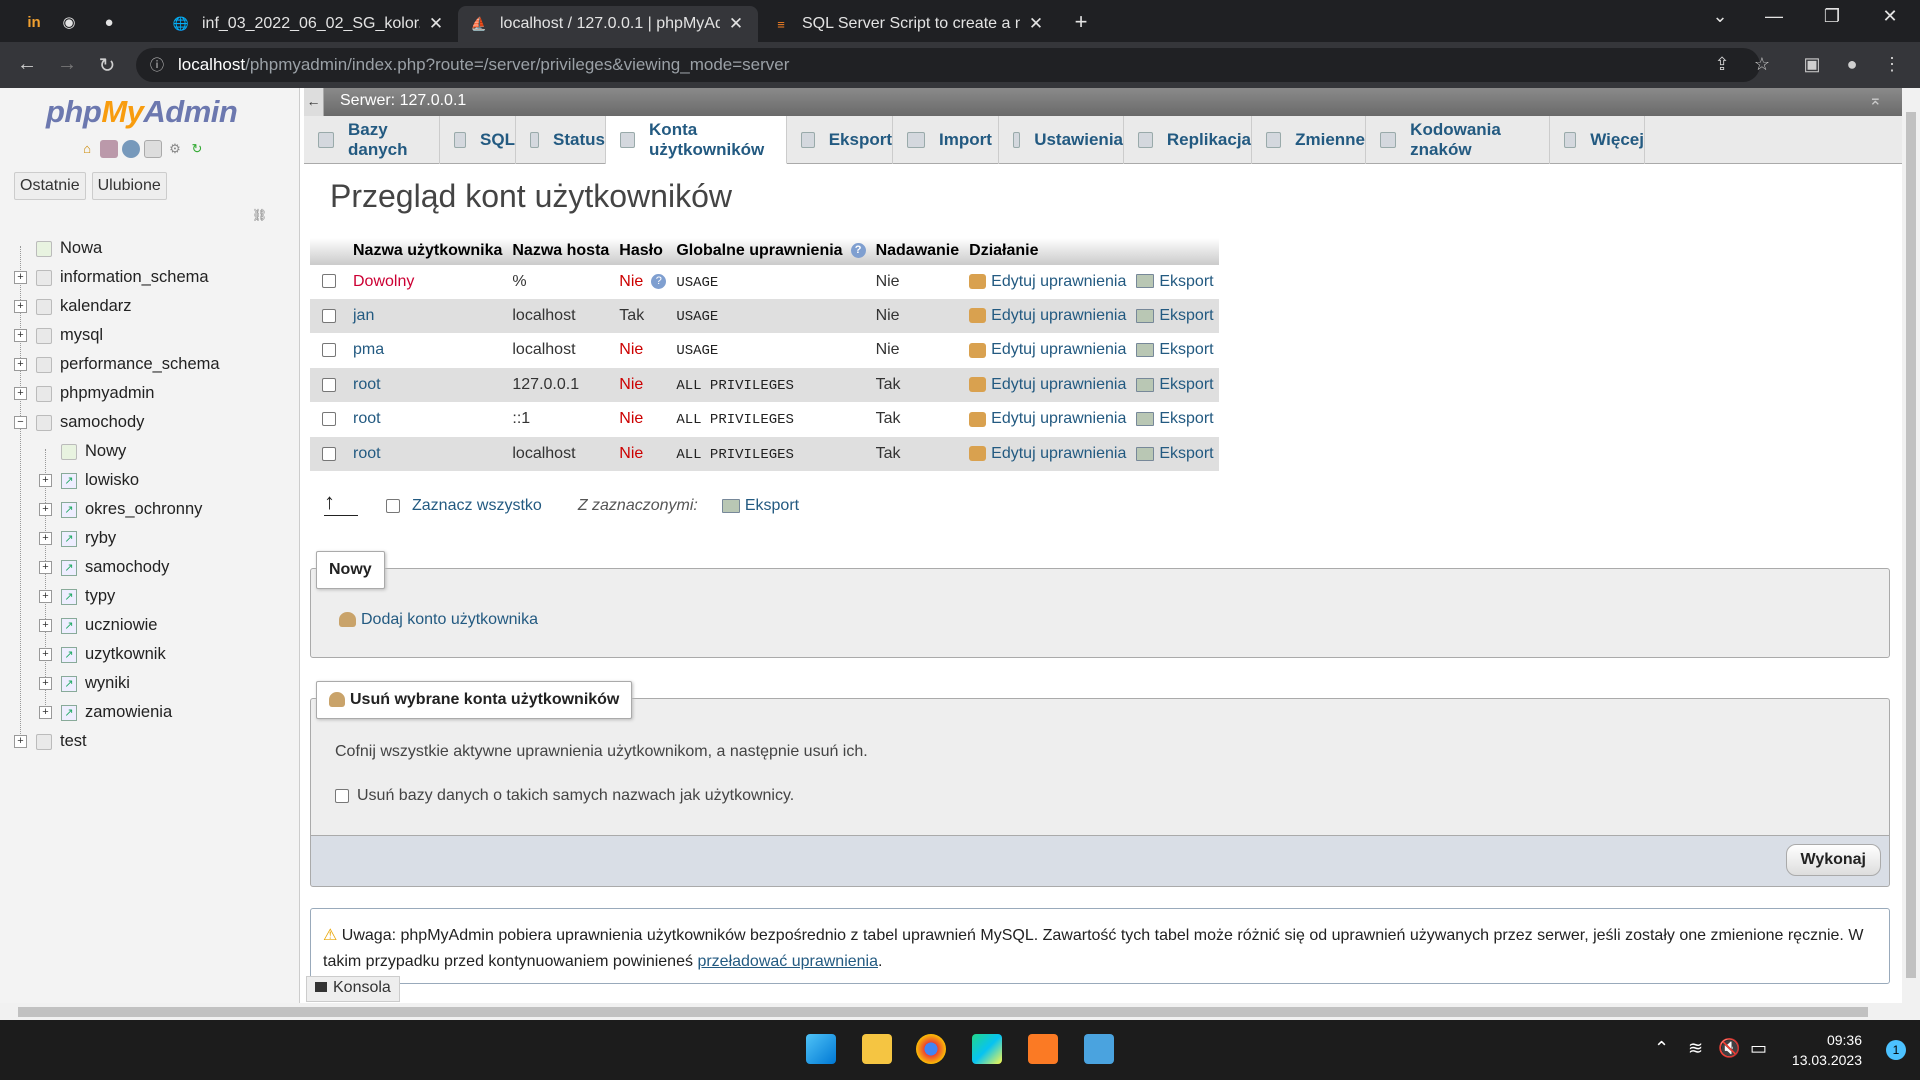  I want to click on server-breadcrumb: Serwer: 127.0.0.1, so click(403, 101).